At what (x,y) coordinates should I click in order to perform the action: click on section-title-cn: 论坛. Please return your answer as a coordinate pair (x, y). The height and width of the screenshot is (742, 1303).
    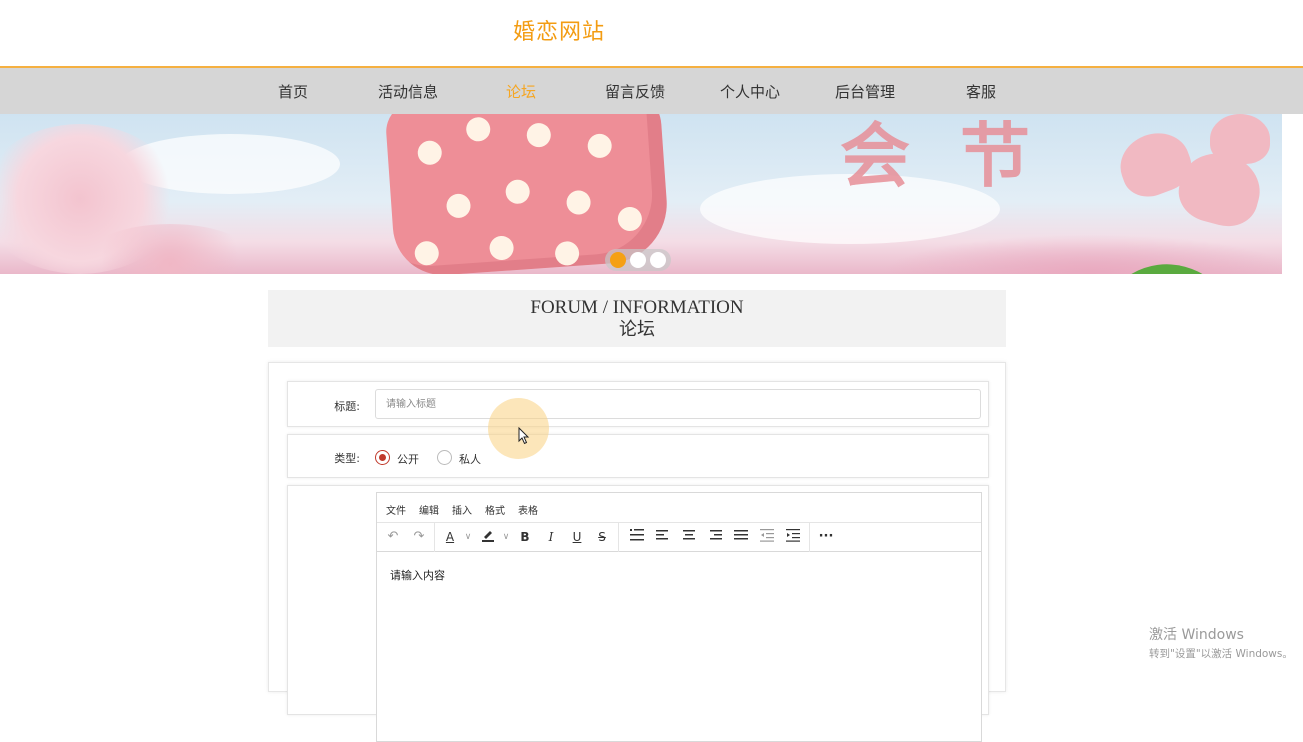
    Looking at the image, I should click on (637, 329).